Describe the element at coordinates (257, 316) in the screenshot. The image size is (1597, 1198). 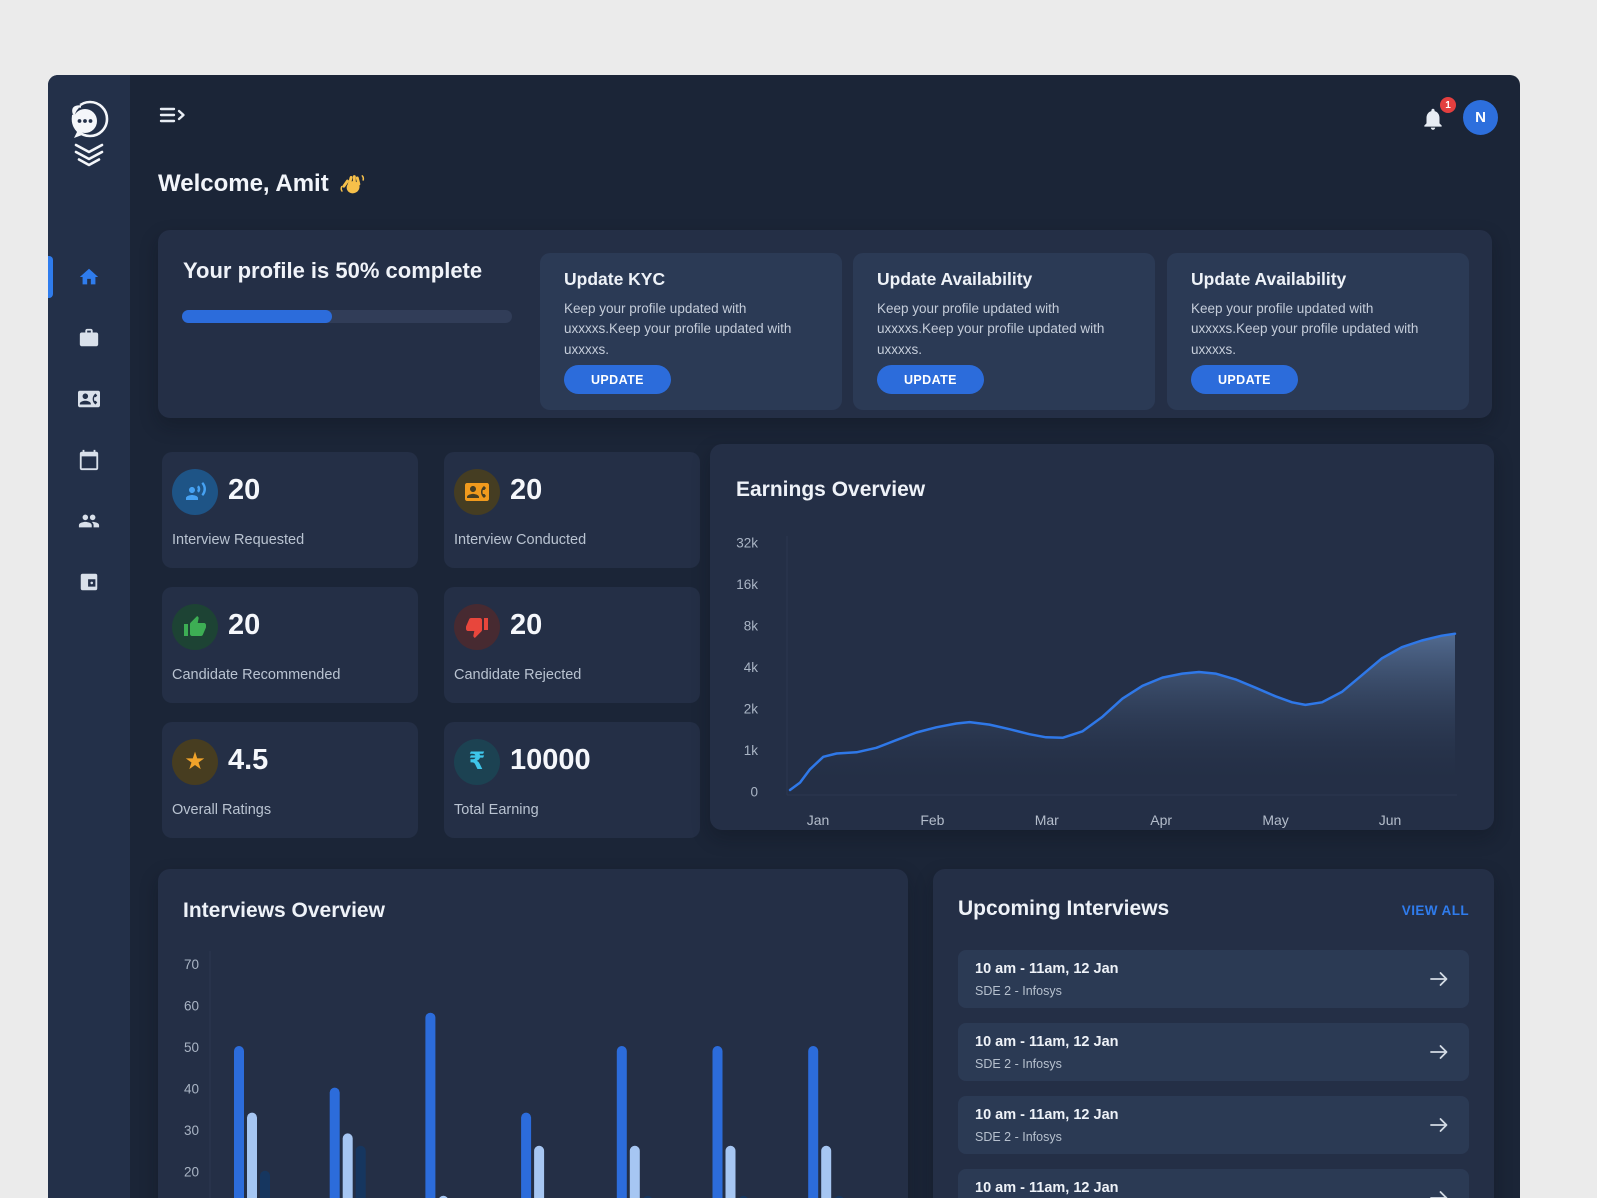
I see `profile-progress-fill` at that location.